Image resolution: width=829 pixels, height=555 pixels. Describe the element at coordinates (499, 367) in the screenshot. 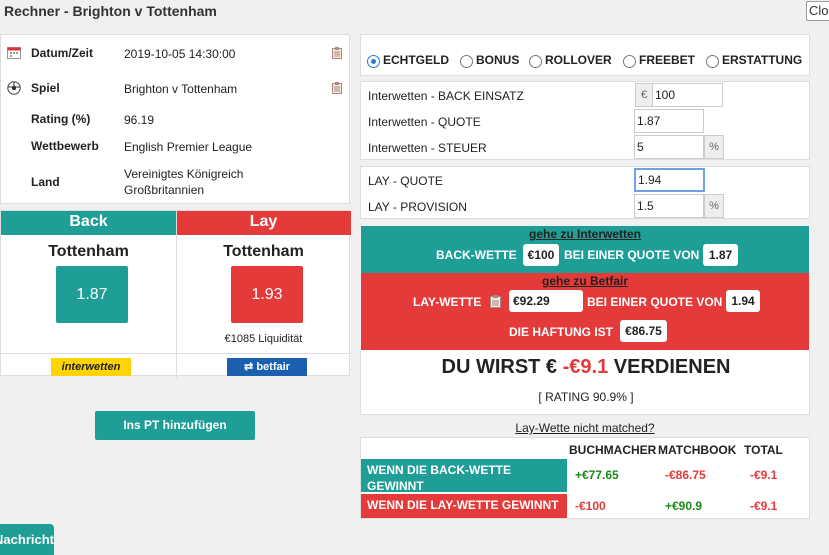

I see `profit-prefix: DU WIRST €` at that location.